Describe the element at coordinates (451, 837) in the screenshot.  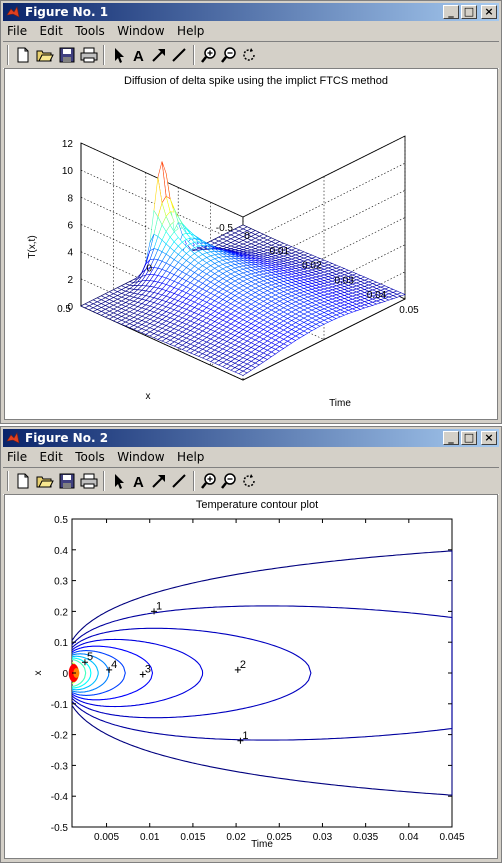
I see `x-tick-label: 0.045` at that location.